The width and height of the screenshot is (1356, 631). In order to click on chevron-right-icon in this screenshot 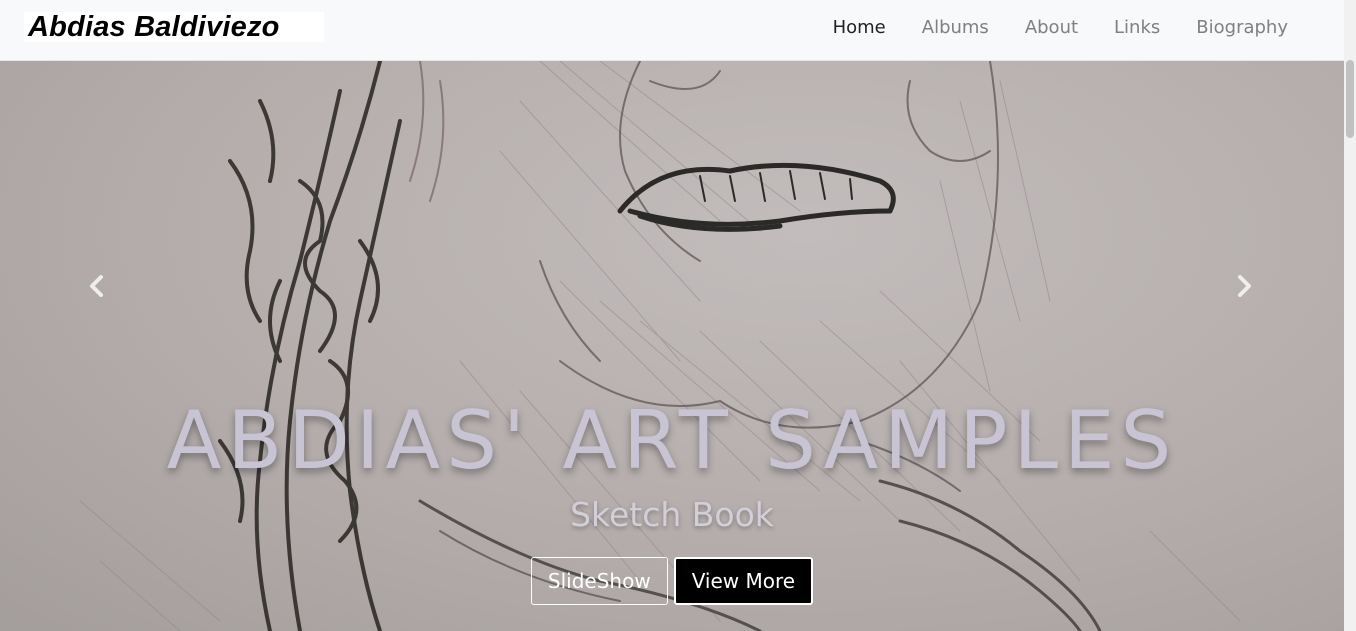, I will do `click(1244, 286)`.